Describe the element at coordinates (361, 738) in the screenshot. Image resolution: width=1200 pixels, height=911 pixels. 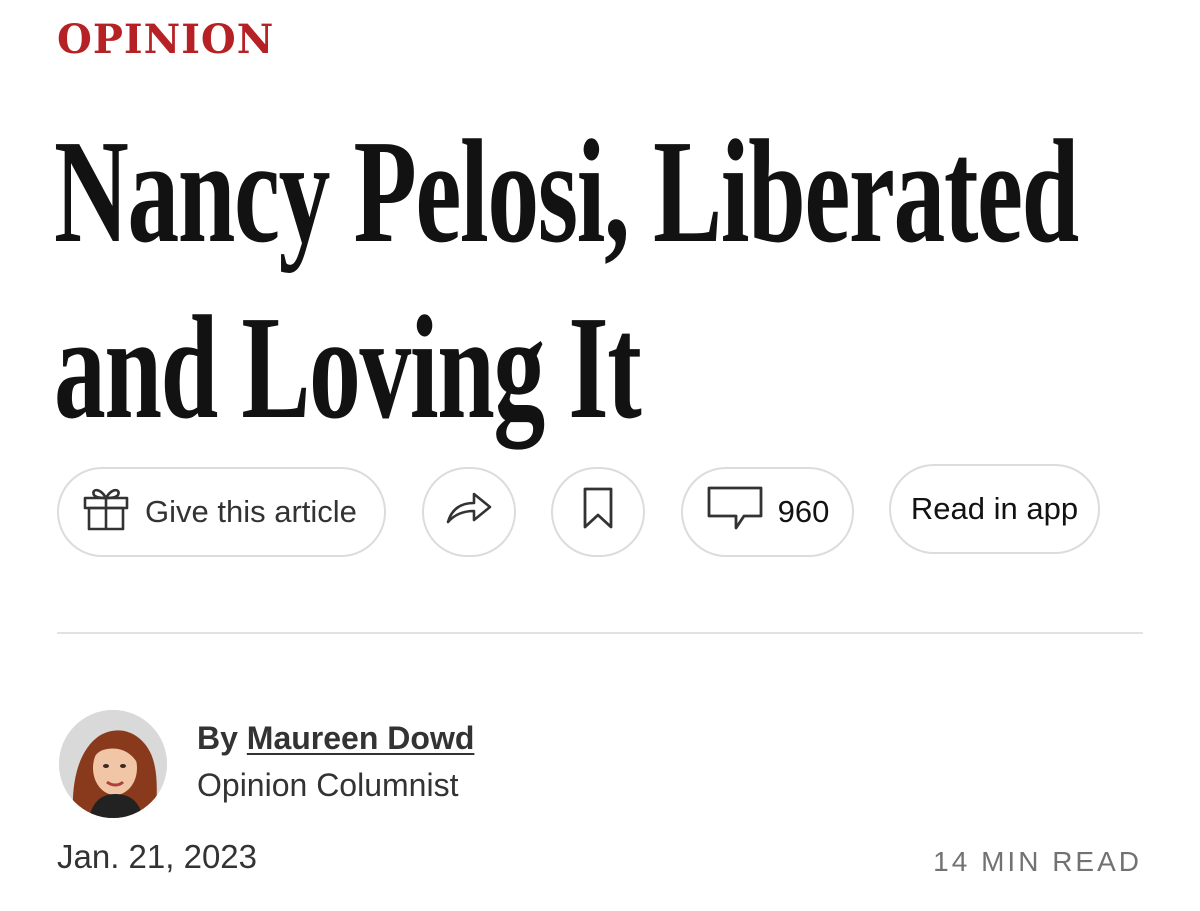
I see `author-link: Maureen Dowd` at that location.